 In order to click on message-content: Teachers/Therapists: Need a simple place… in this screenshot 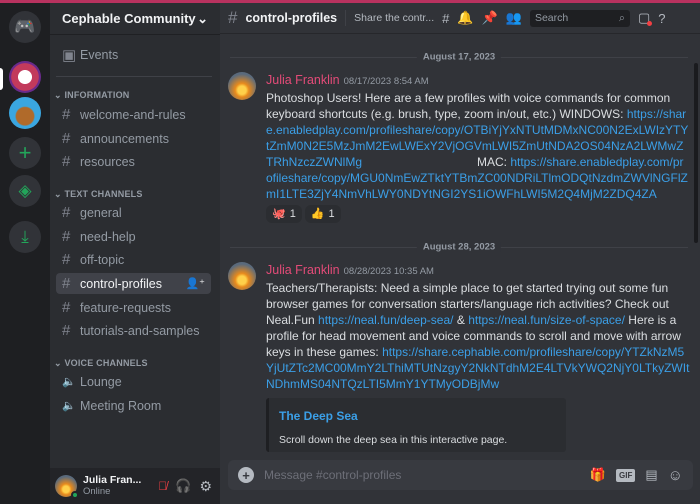, I will do `click(478, 336)`.